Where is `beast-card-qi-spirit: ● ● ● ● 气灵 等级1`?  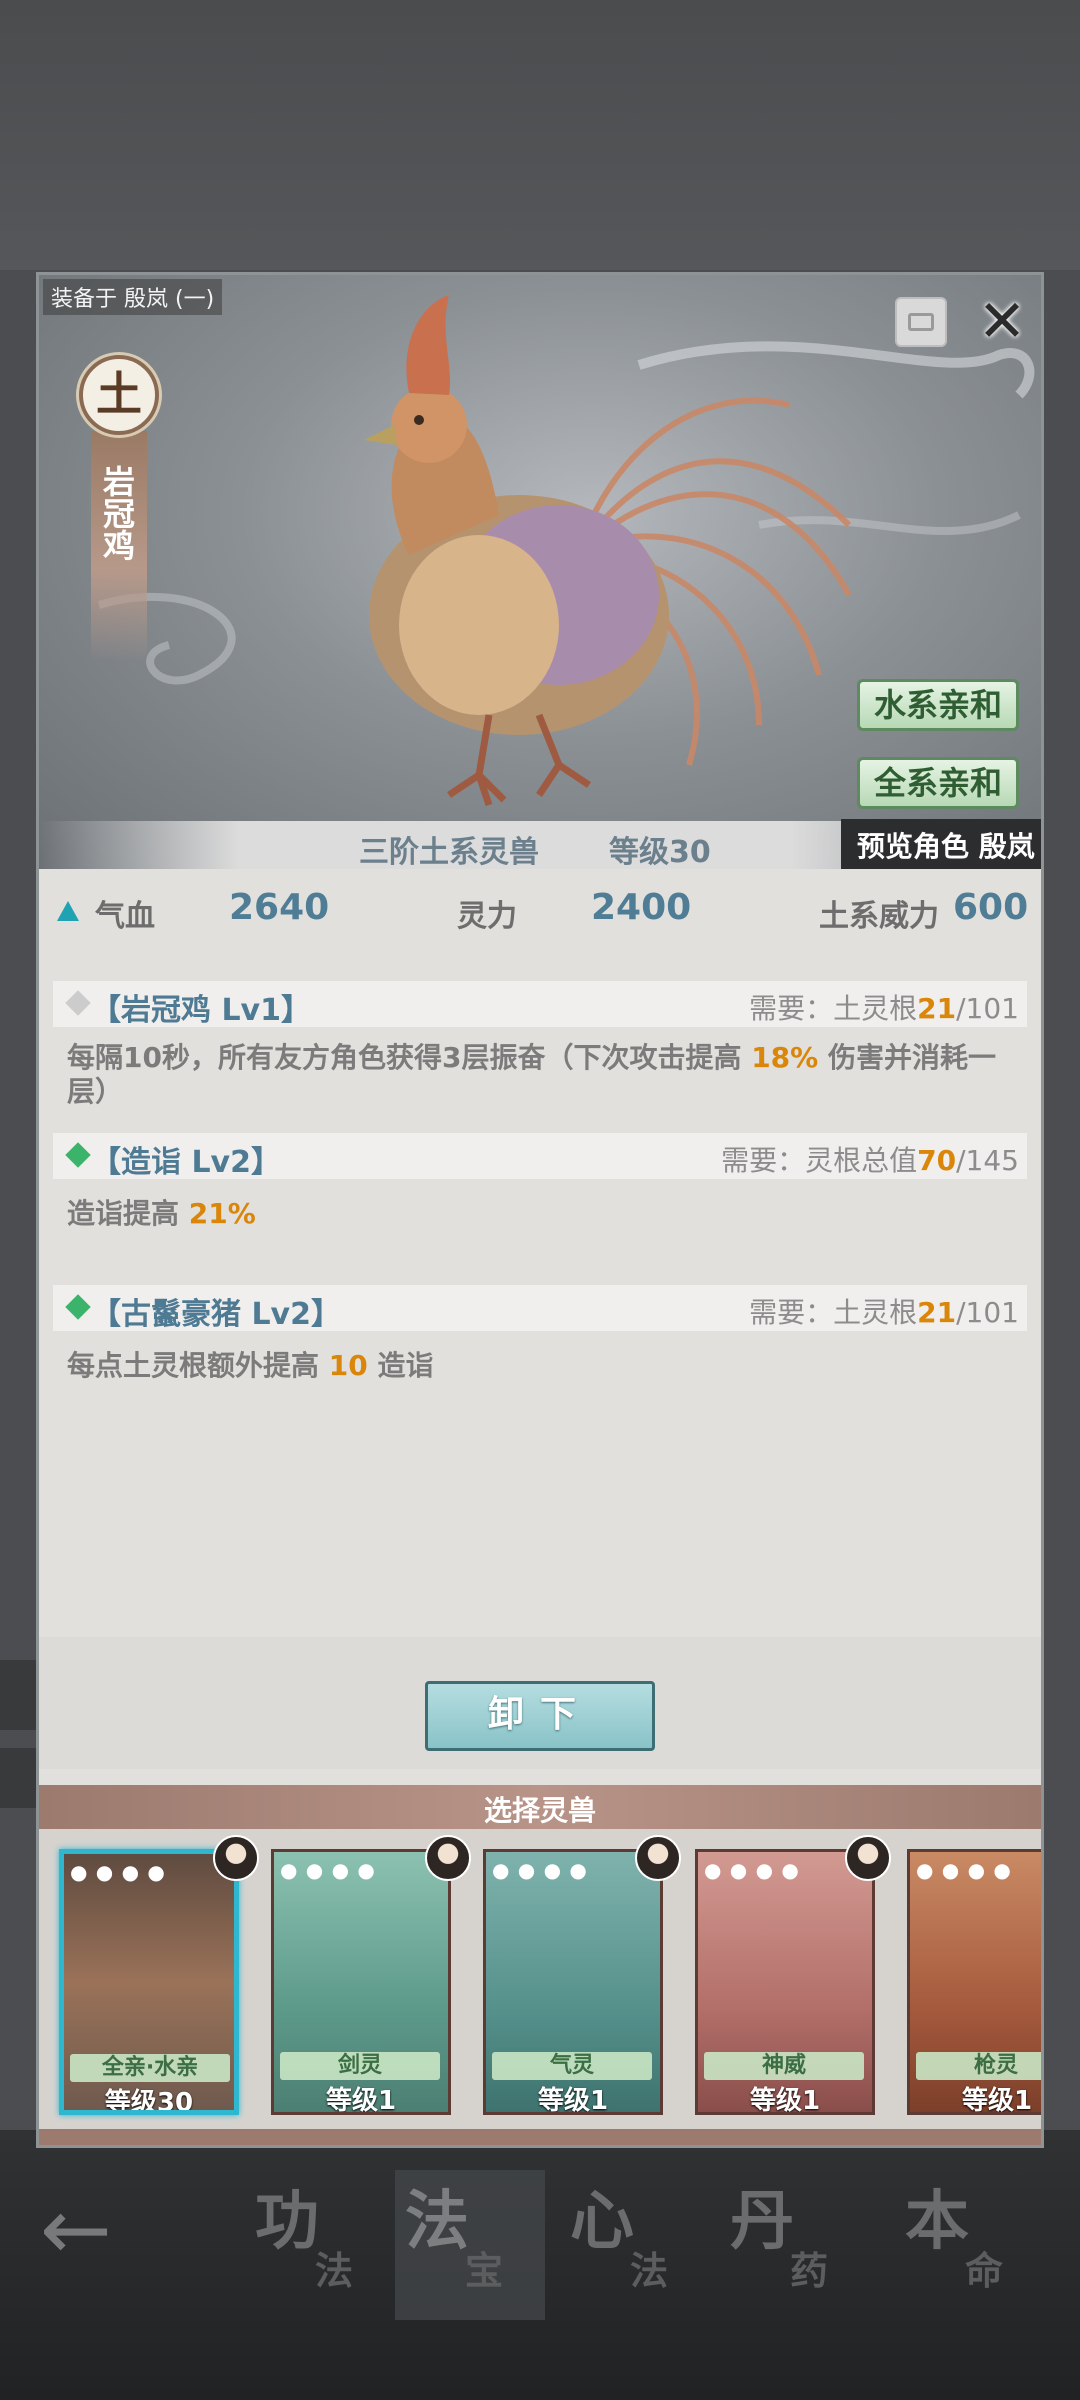 beast-card-qi-spirit: ● ● ● ● 气灵 等级1 is located at coordinates (573, 1982).